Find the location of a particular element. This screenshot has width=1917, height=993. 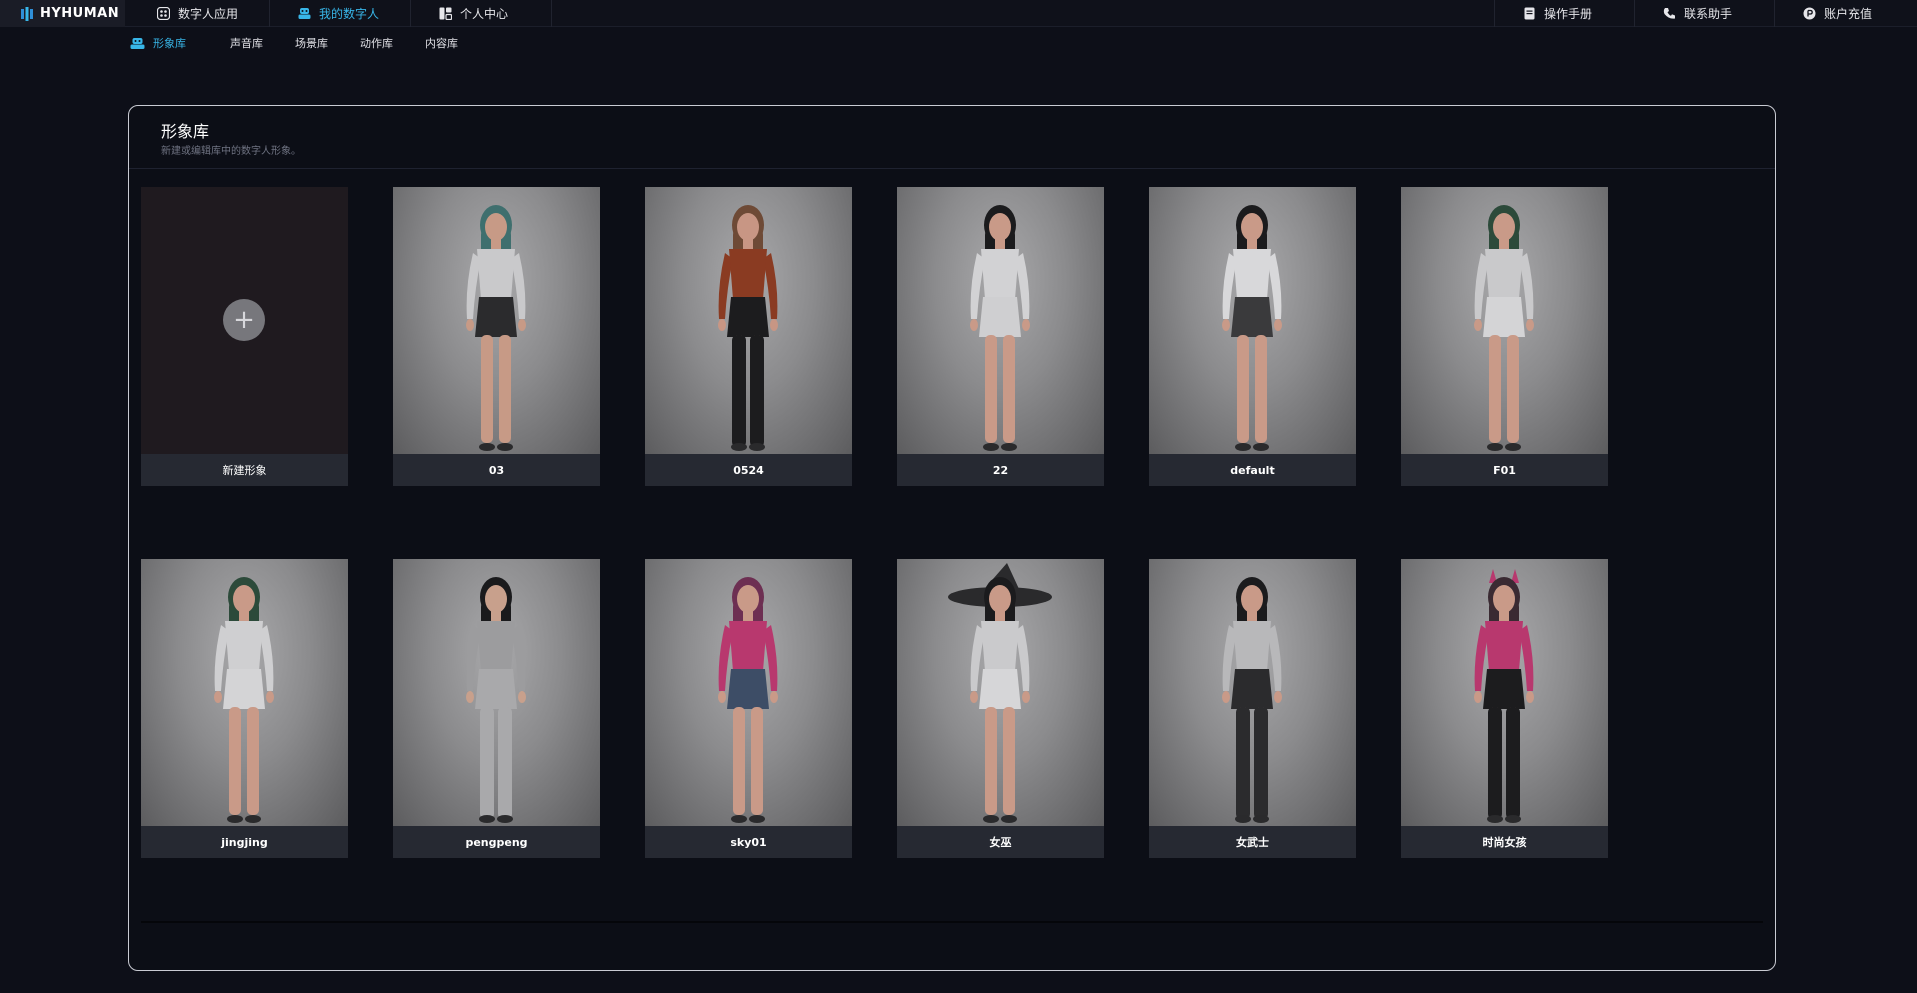

tab-label: 动作库 is located at coordinates (376, 43).